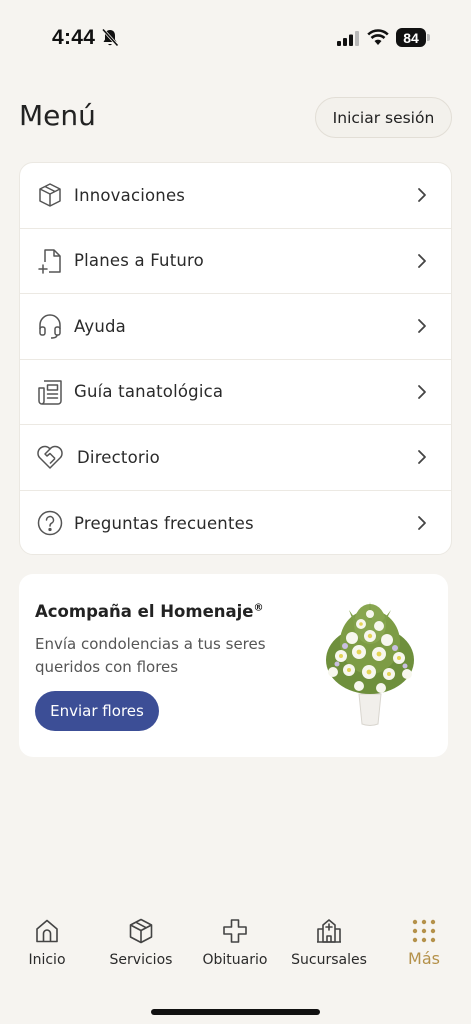  What do you see at coordinates (424, 931) in the screenshot?
I see `grid-dots-icon` at bounding box center [424, 931].